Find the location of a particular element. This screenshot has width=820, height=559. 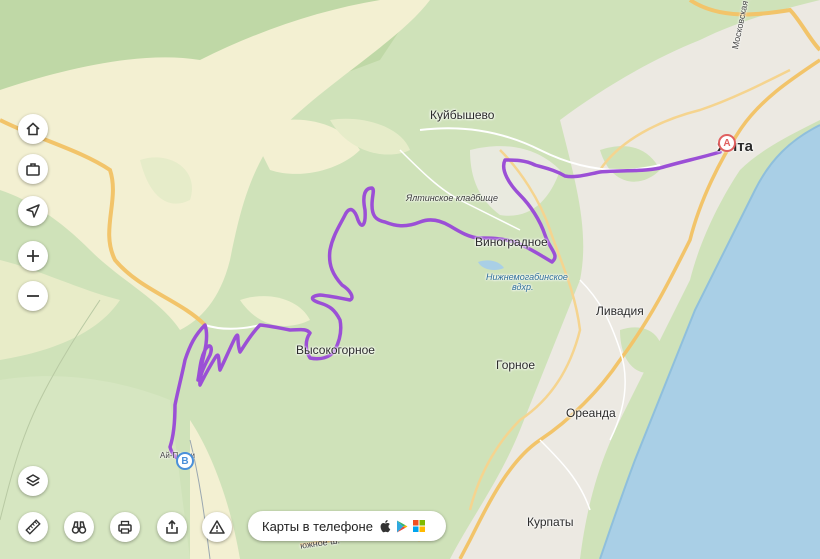

store-icons is located at coordinates (402, 526).